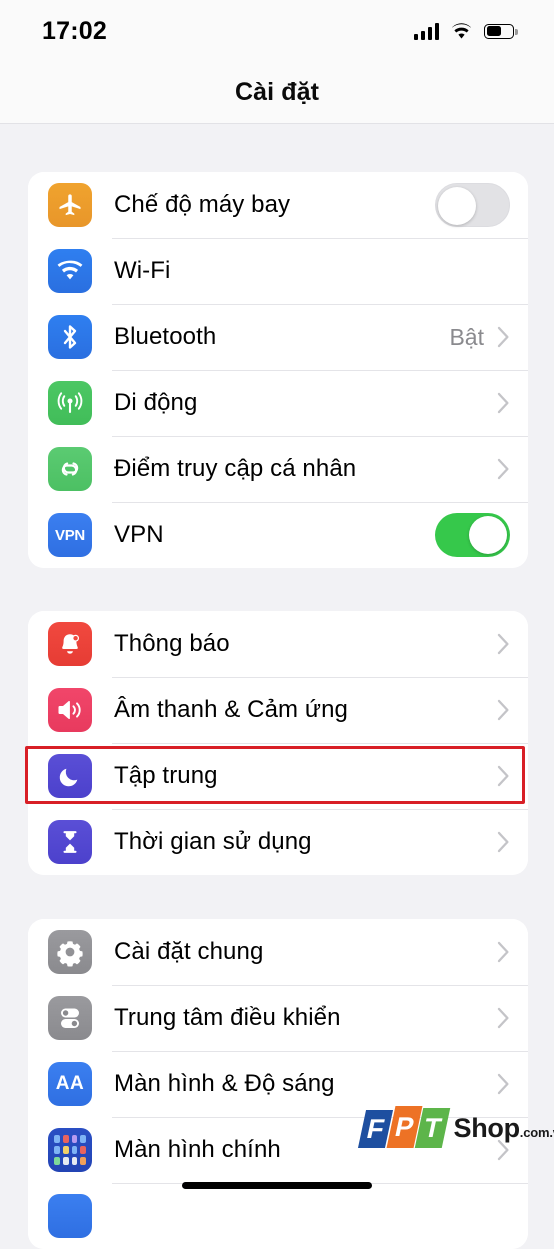 Image resolution: width=554 pixels, height=1249 pixels. I want to click on settings-row-airplane-mode: Chế độ máy bay, so click(278, 205).